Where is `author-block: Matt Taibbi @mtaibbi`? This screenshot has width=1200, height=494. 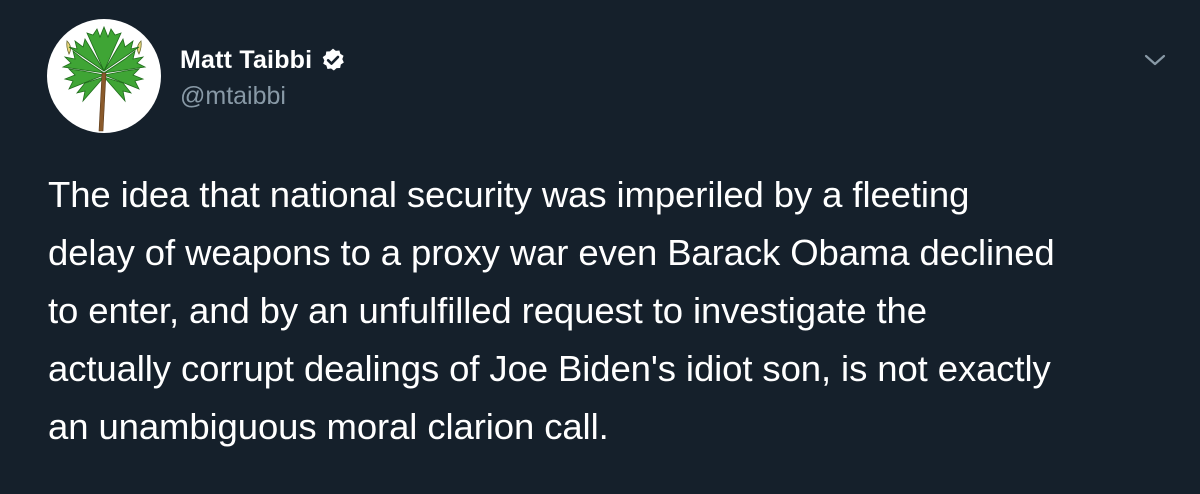
author-block: Matt Taibbi @mtaibbi is located at coordinates (263, 75).